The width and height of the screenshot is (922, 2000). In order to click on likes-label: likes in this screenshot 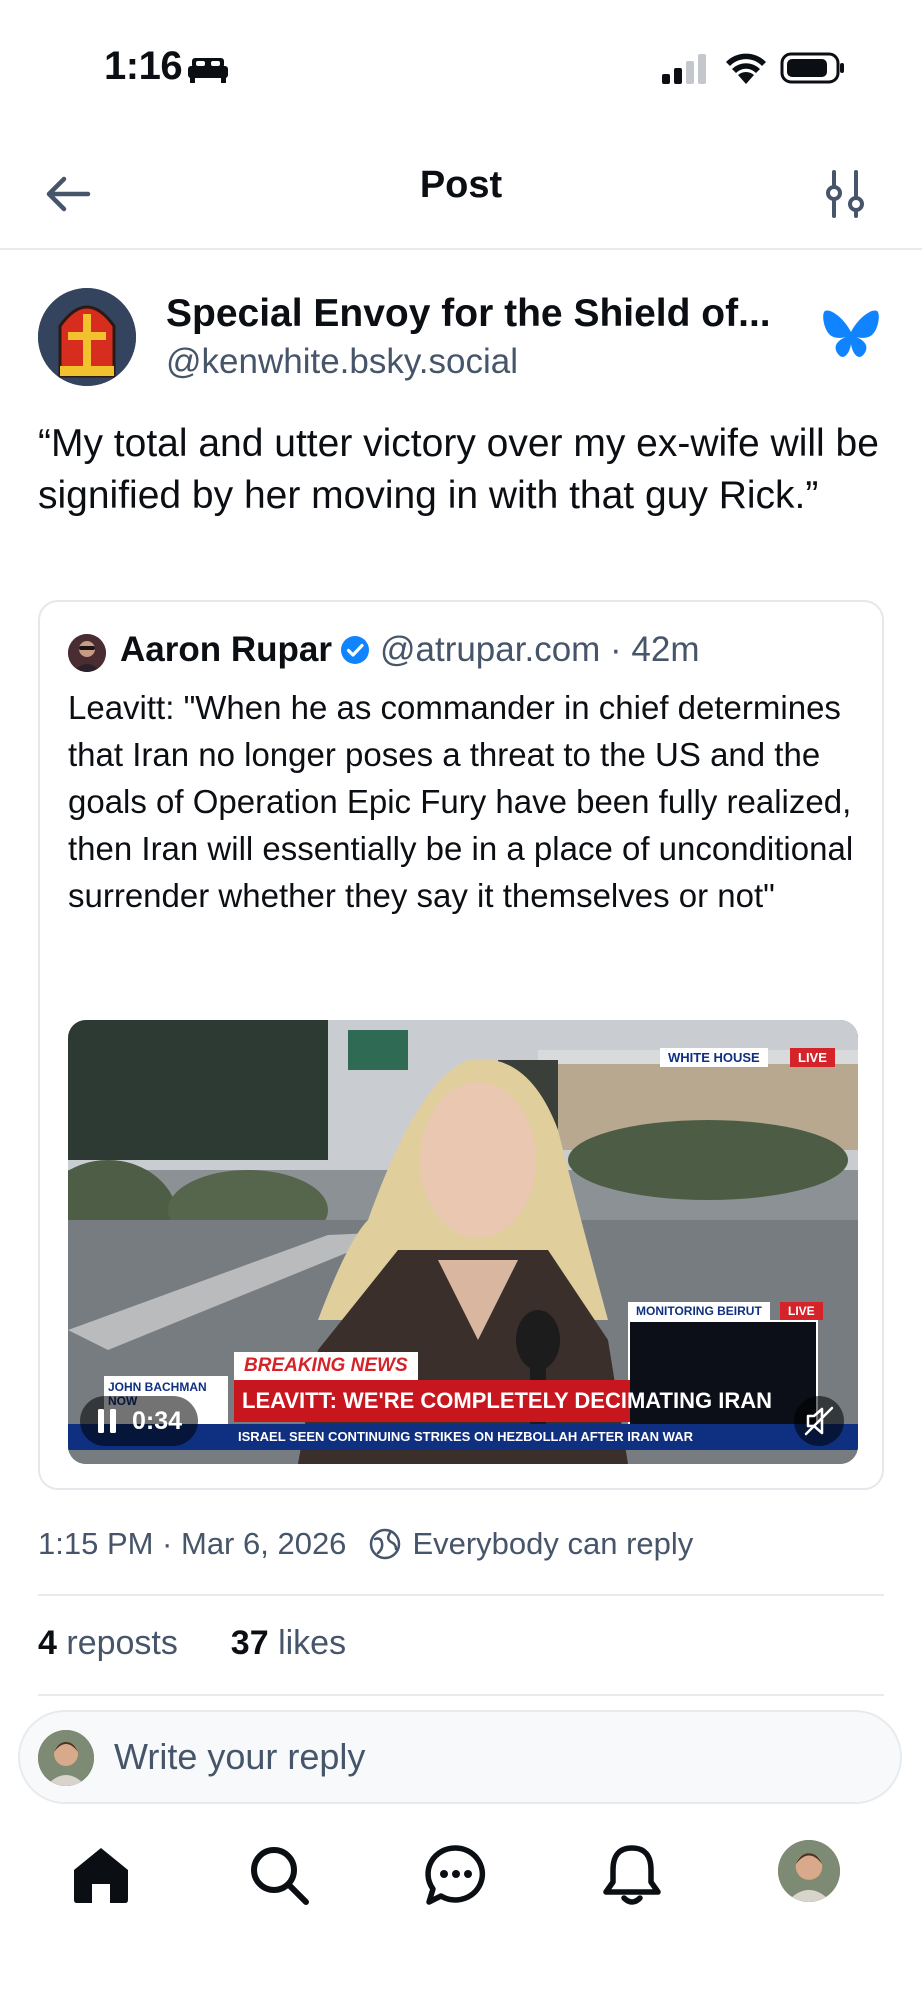, I will do `click(312, 1643)`.